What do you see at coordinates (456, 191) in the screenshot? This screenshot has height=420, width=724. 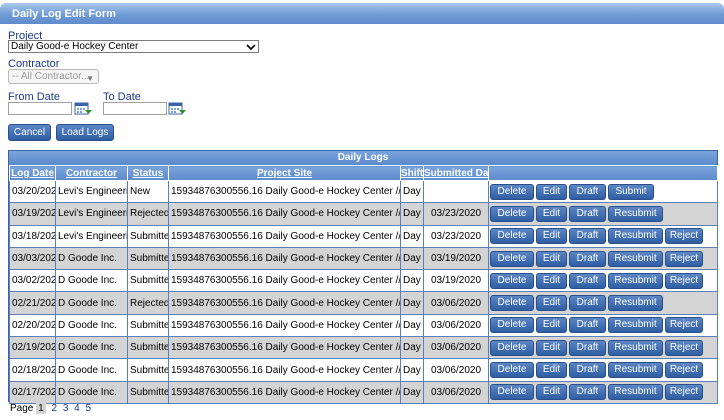 I see `cell-submitted-date` at bounding box center [456, 191].